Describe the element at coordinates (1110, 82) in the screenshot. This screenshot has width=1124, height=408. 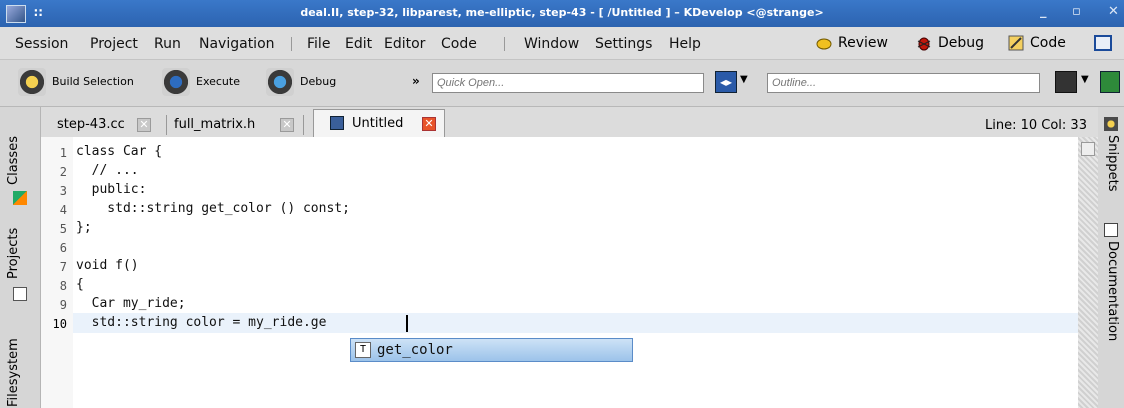
I see `toolbar-extra-icon` at that location.